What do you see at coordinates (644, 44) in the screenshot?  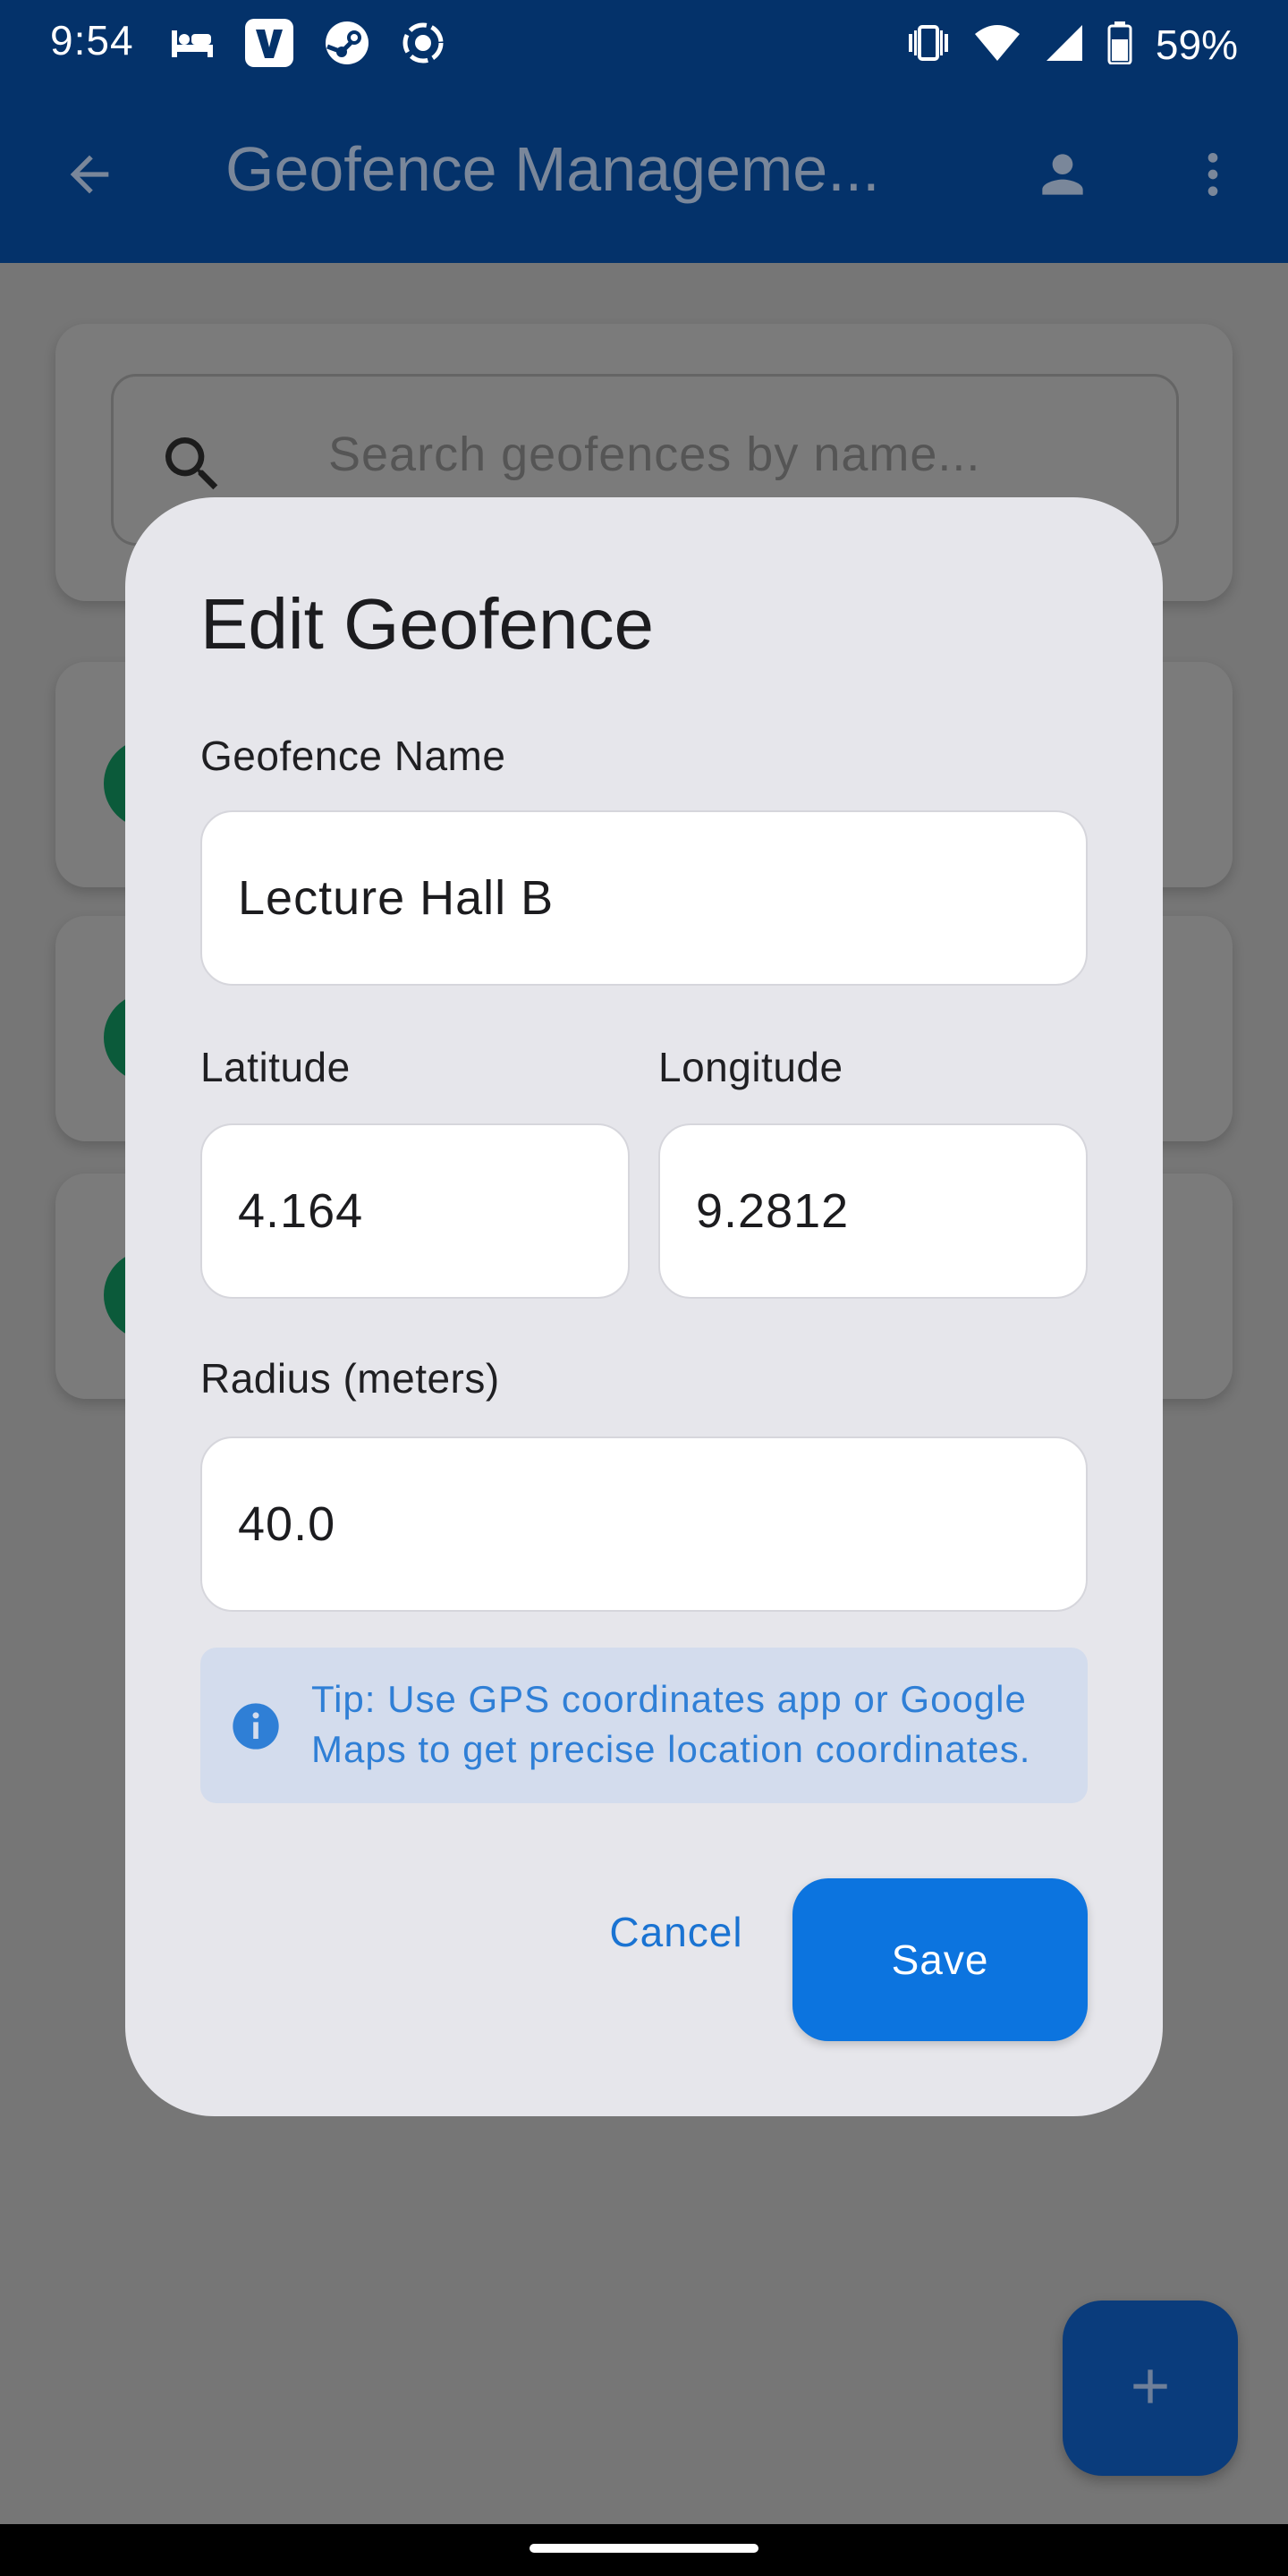 I see `status-bar: 9:54 59%` at bounding box center [644, 44].